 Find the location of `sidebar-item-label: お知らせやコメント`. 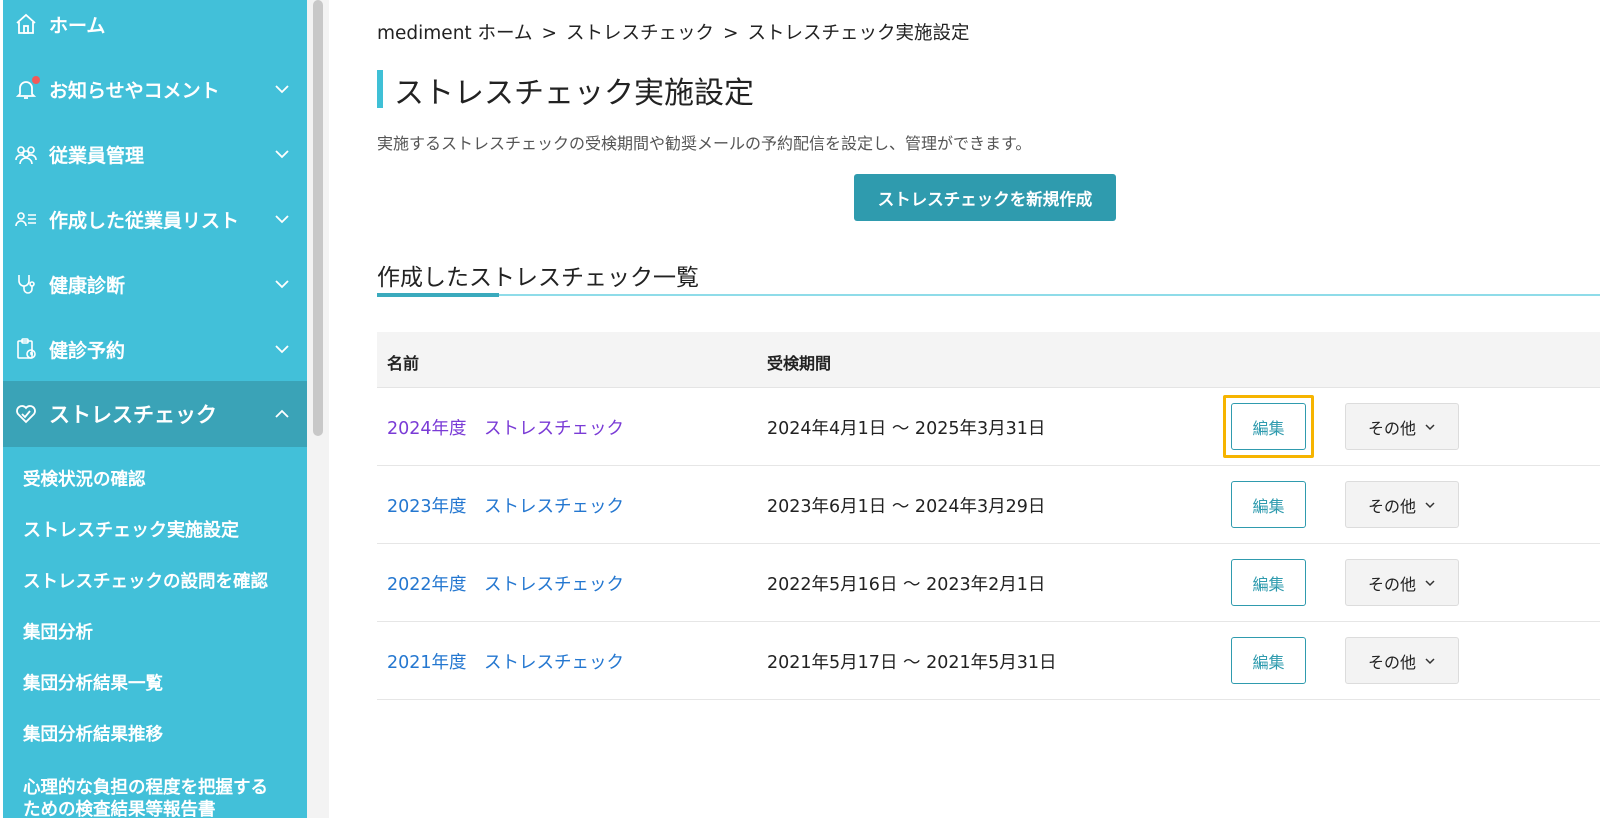

sidebar-item-label: お知らせやコメント is located at coordinates (134, 90).